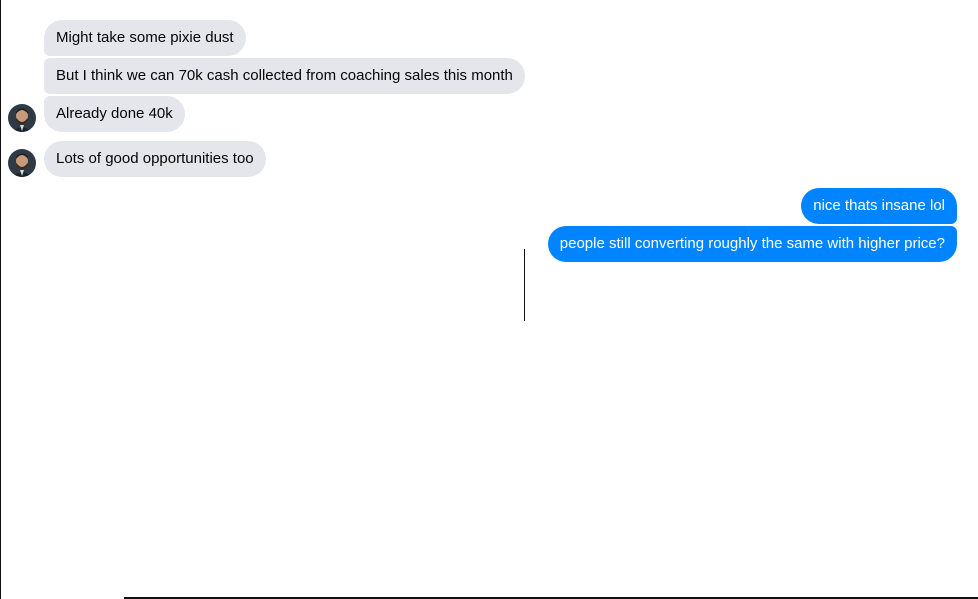  I want to click on message-row: Might take some pixie dust, so click(145, 38).